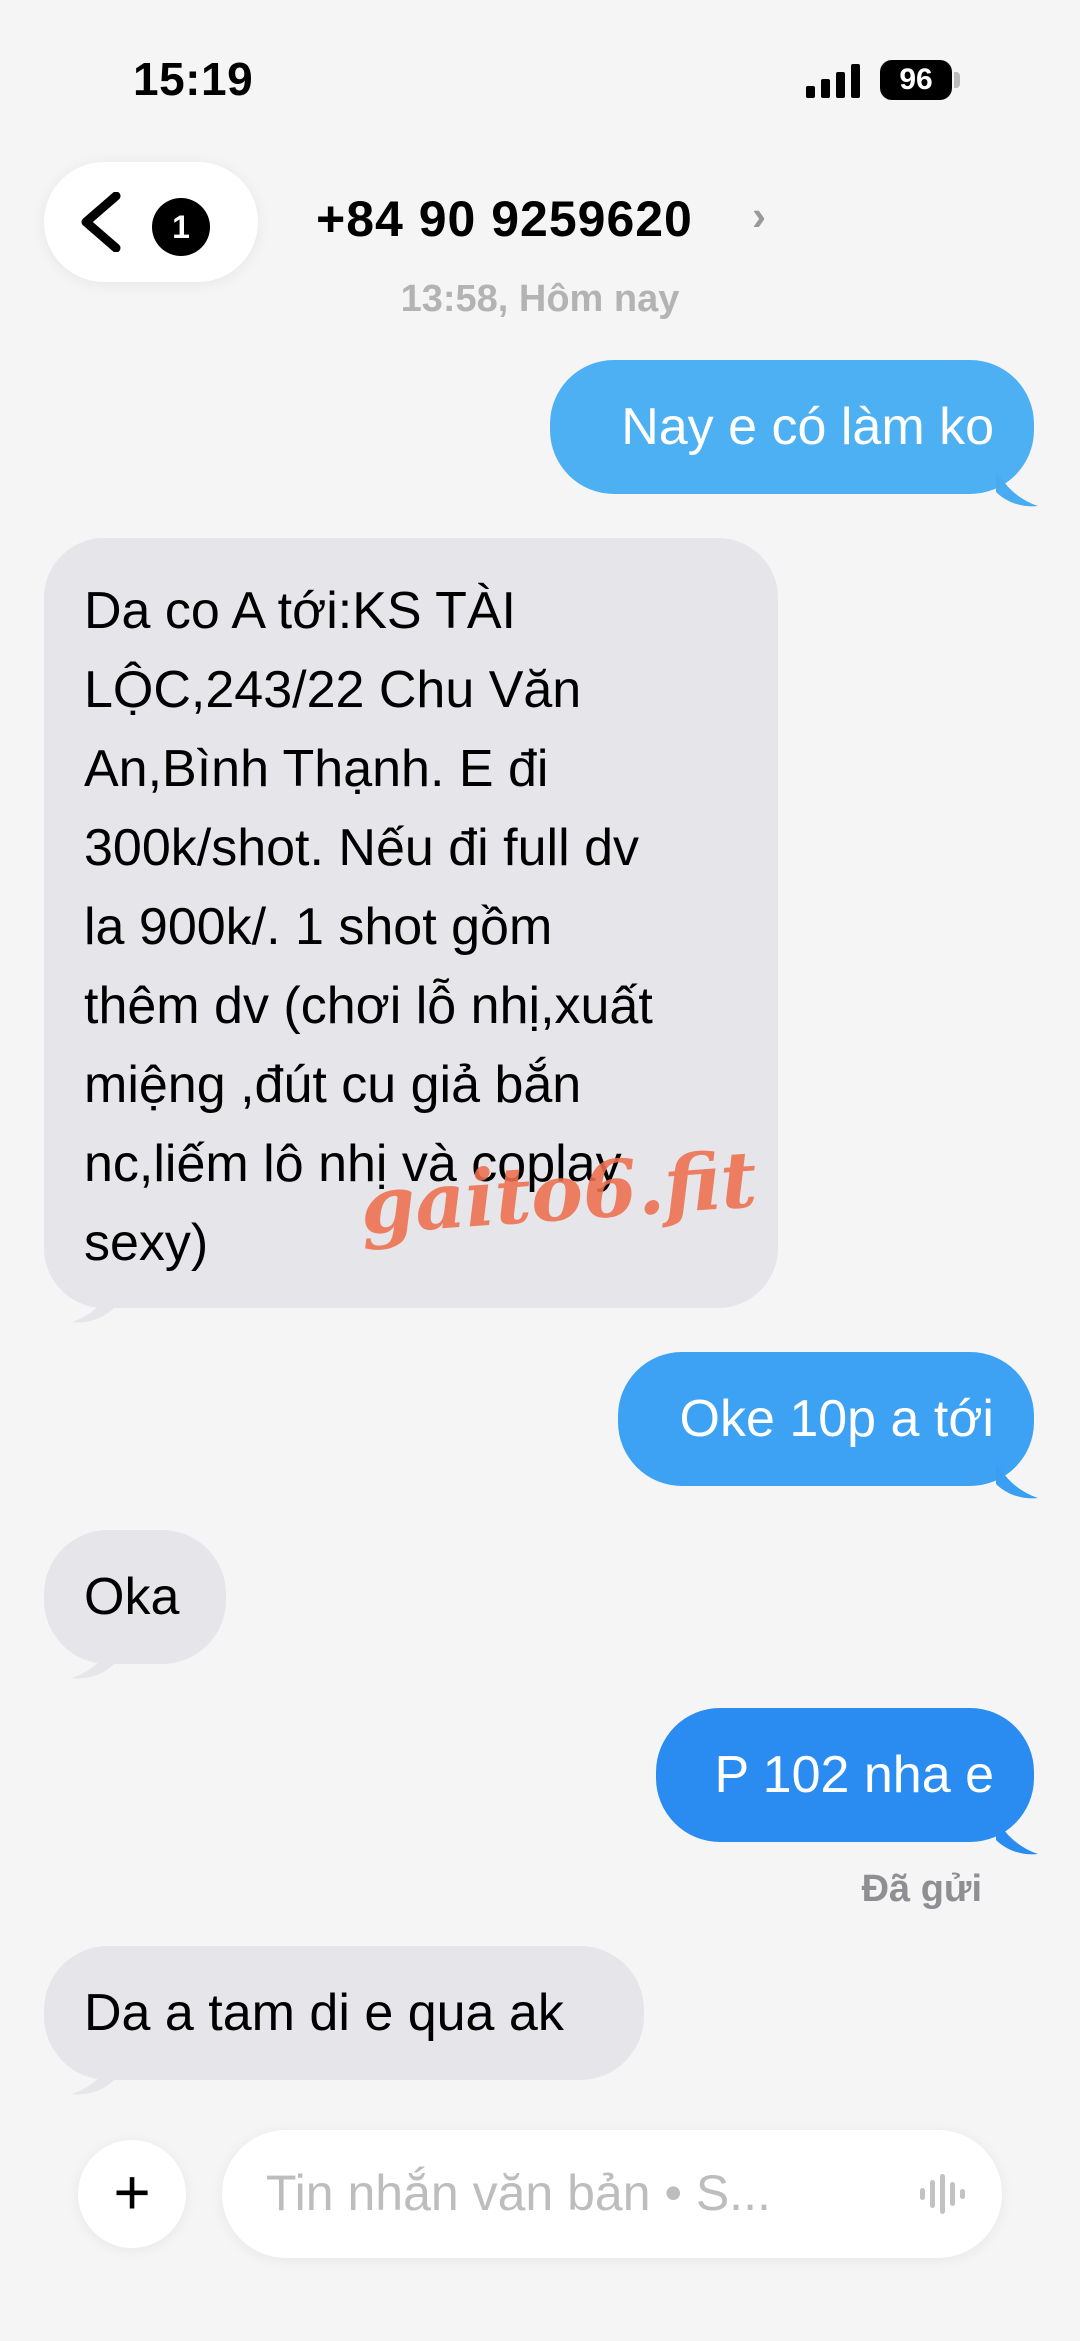  What do you see at coordinates (833, 81) in the screenshot?
I see `cellular-signal-icon` at bounding box center [833, 81].